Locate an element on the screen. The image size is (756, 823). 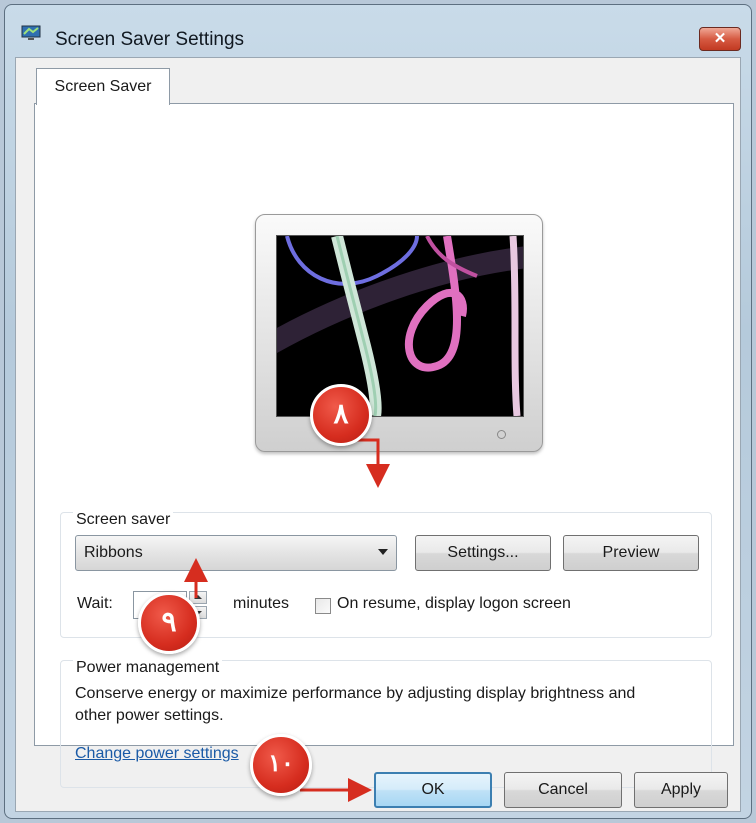
logon-checkbox is located at coordinates (323, 606).